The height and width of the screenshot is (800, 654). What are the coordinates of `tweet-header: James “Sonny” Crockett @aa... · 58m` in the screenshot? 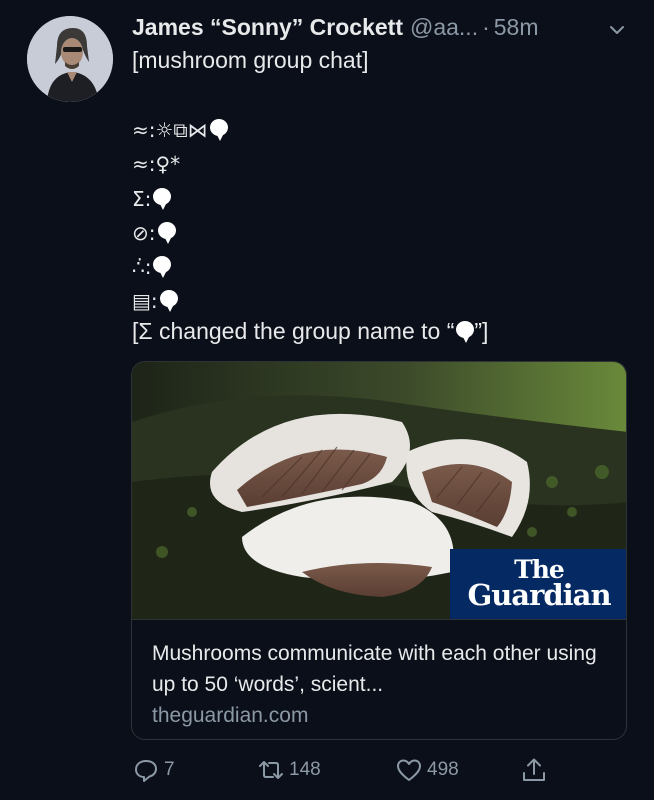 It's located at (382, 29).